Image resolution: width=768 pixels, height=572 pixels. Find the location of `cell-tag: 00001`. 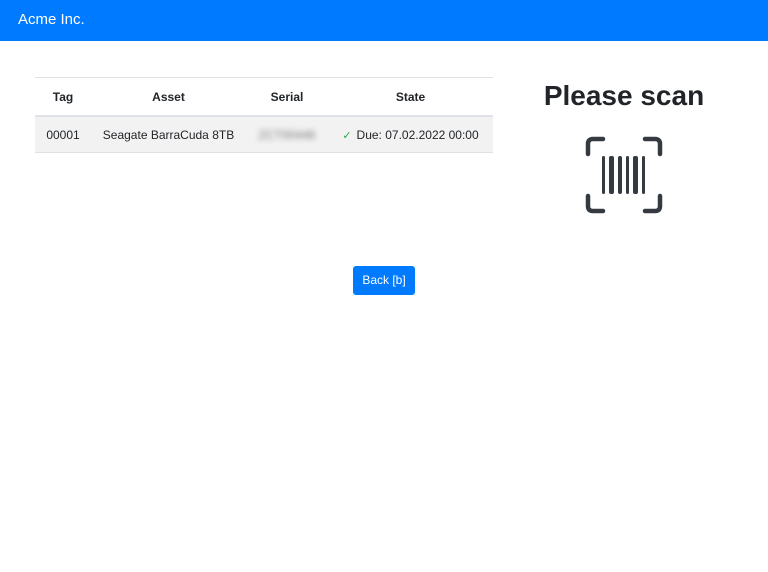

cell-tag: 00001 is located at coordinates (63, 134).